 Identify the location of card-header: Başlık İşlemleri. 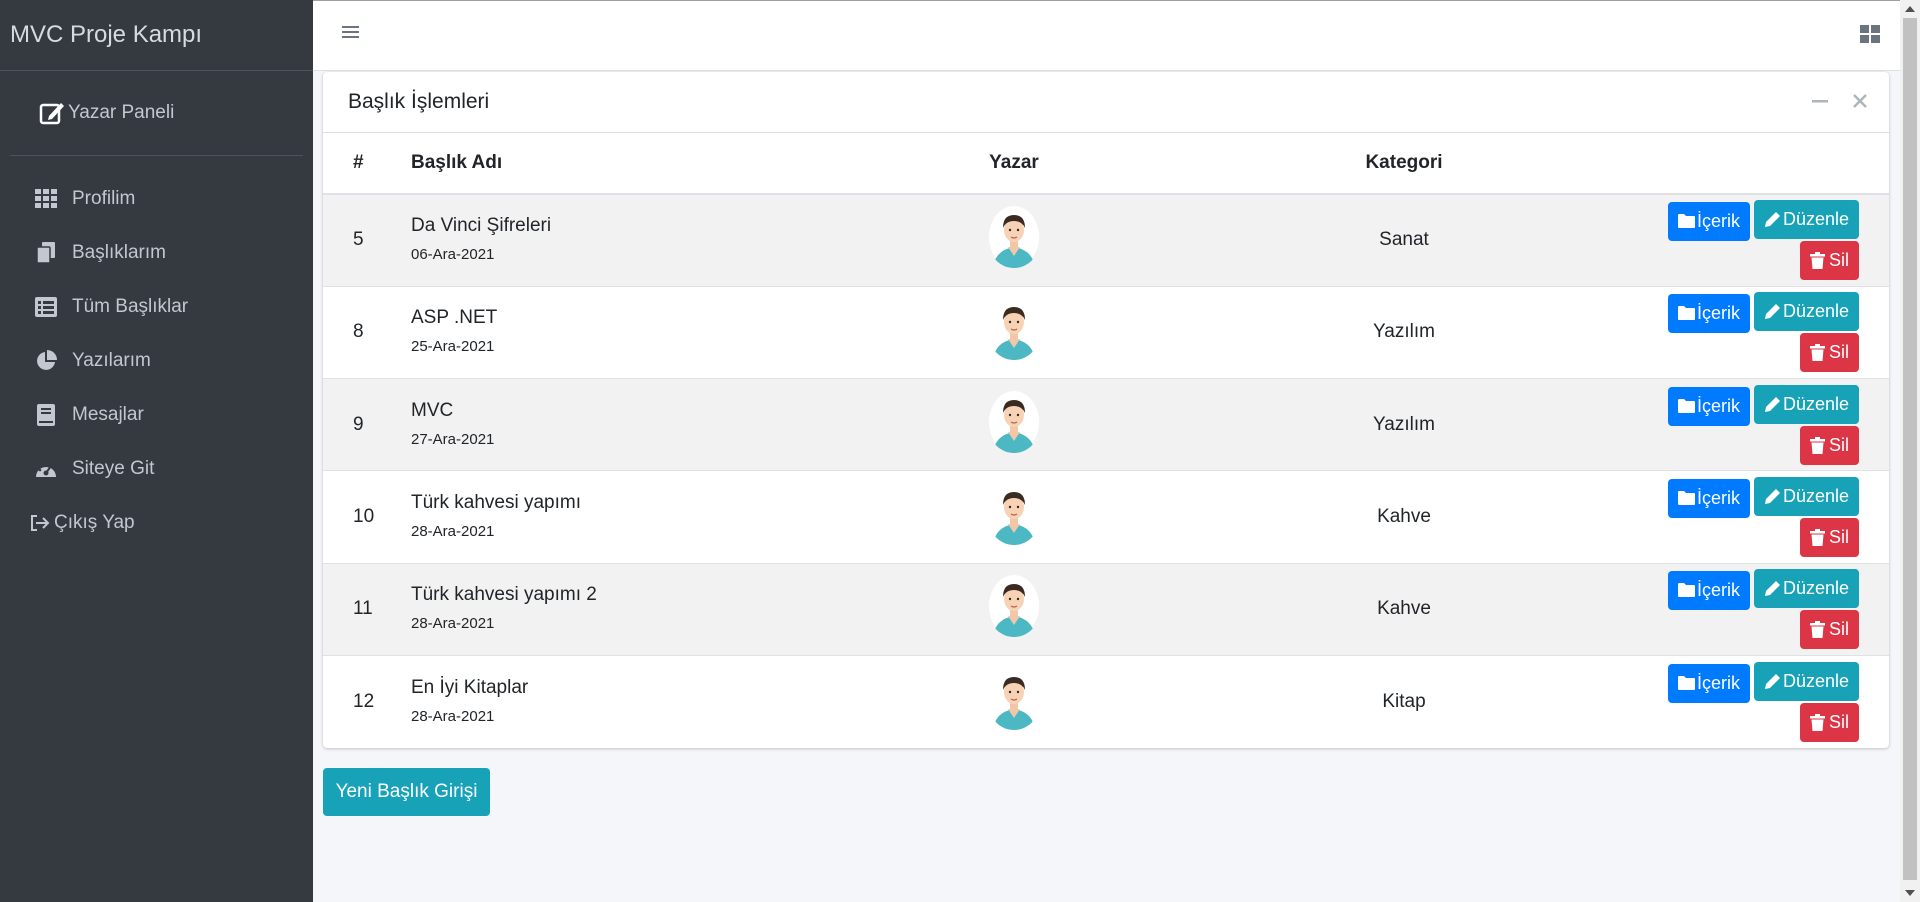
(1106, 102).